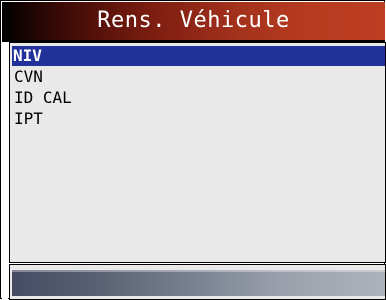 This screenshot has width=386, height=300. What do you see at coordinates (42, 98) in the screenshot?
I see `menu-item-id-cal: ID CAL` at bounding box center [42, 98].